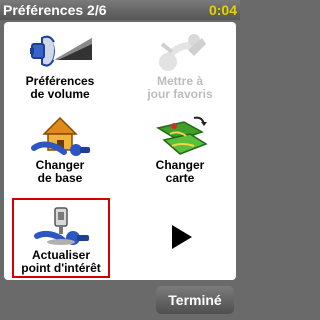 The image size is (320, 320). I want to click on favorites-update-icon, so click(182, 52).